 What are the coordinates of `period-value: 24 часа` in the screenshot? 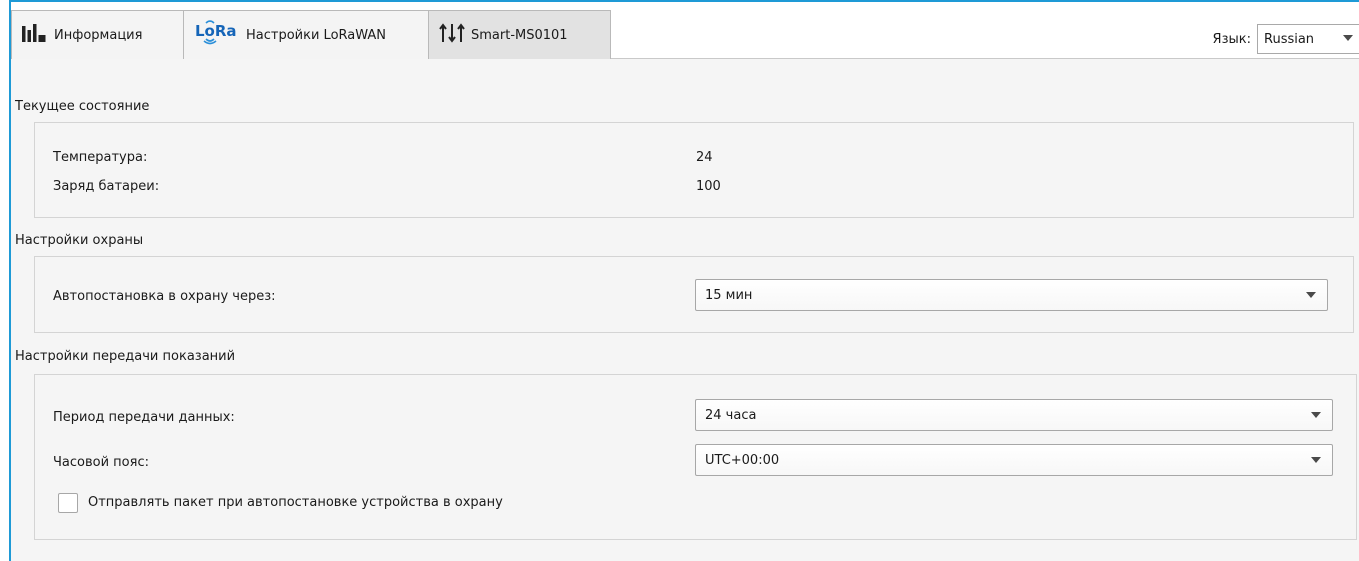 It's located at (731, 415).